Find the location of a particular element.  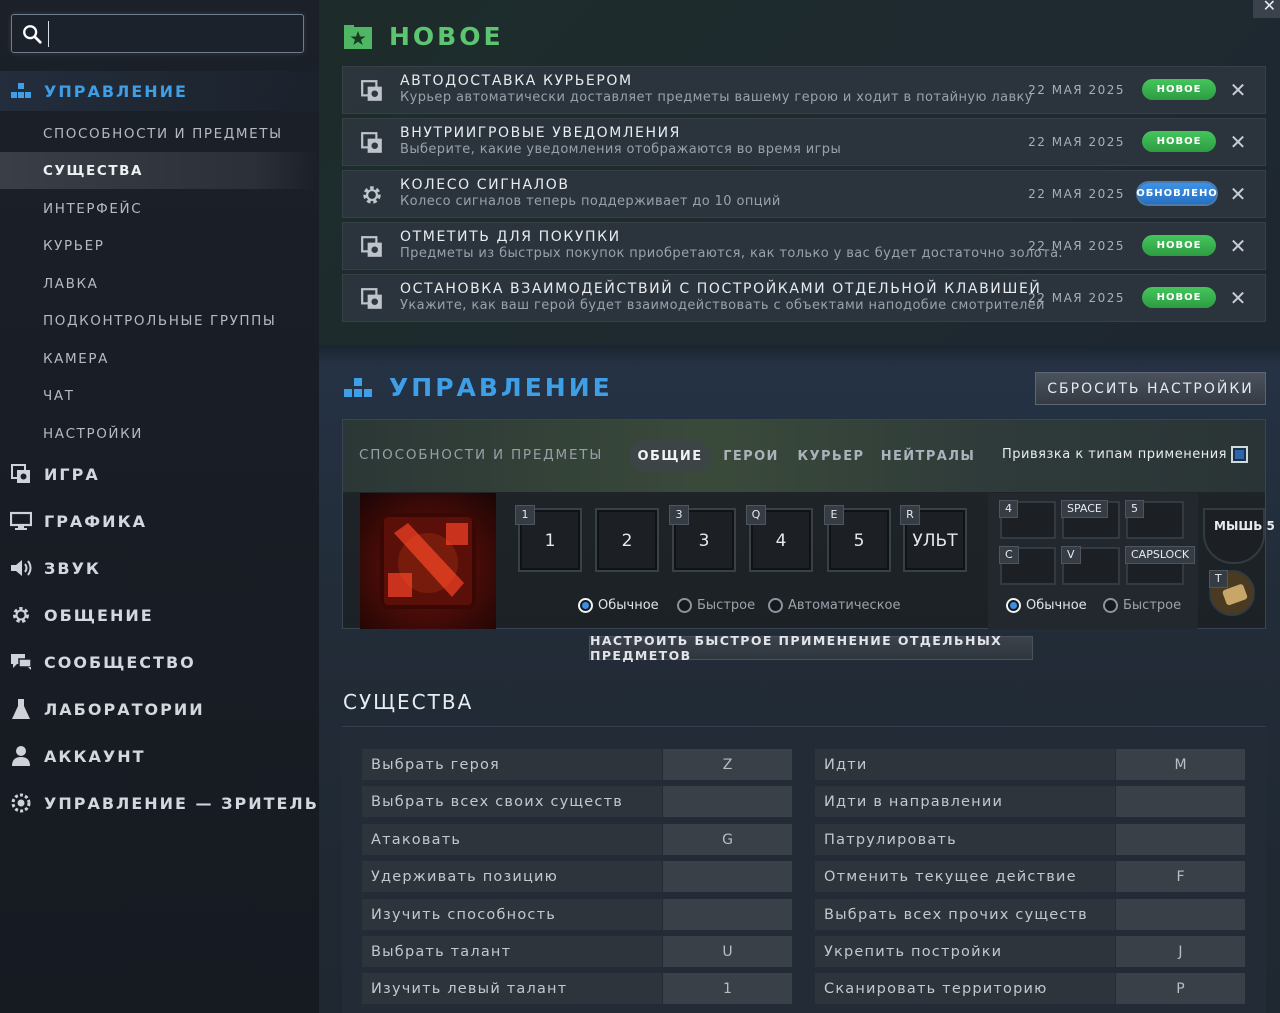

sidebar-subitem-shop: ЛАВКА is located at coordinates (159, 283).